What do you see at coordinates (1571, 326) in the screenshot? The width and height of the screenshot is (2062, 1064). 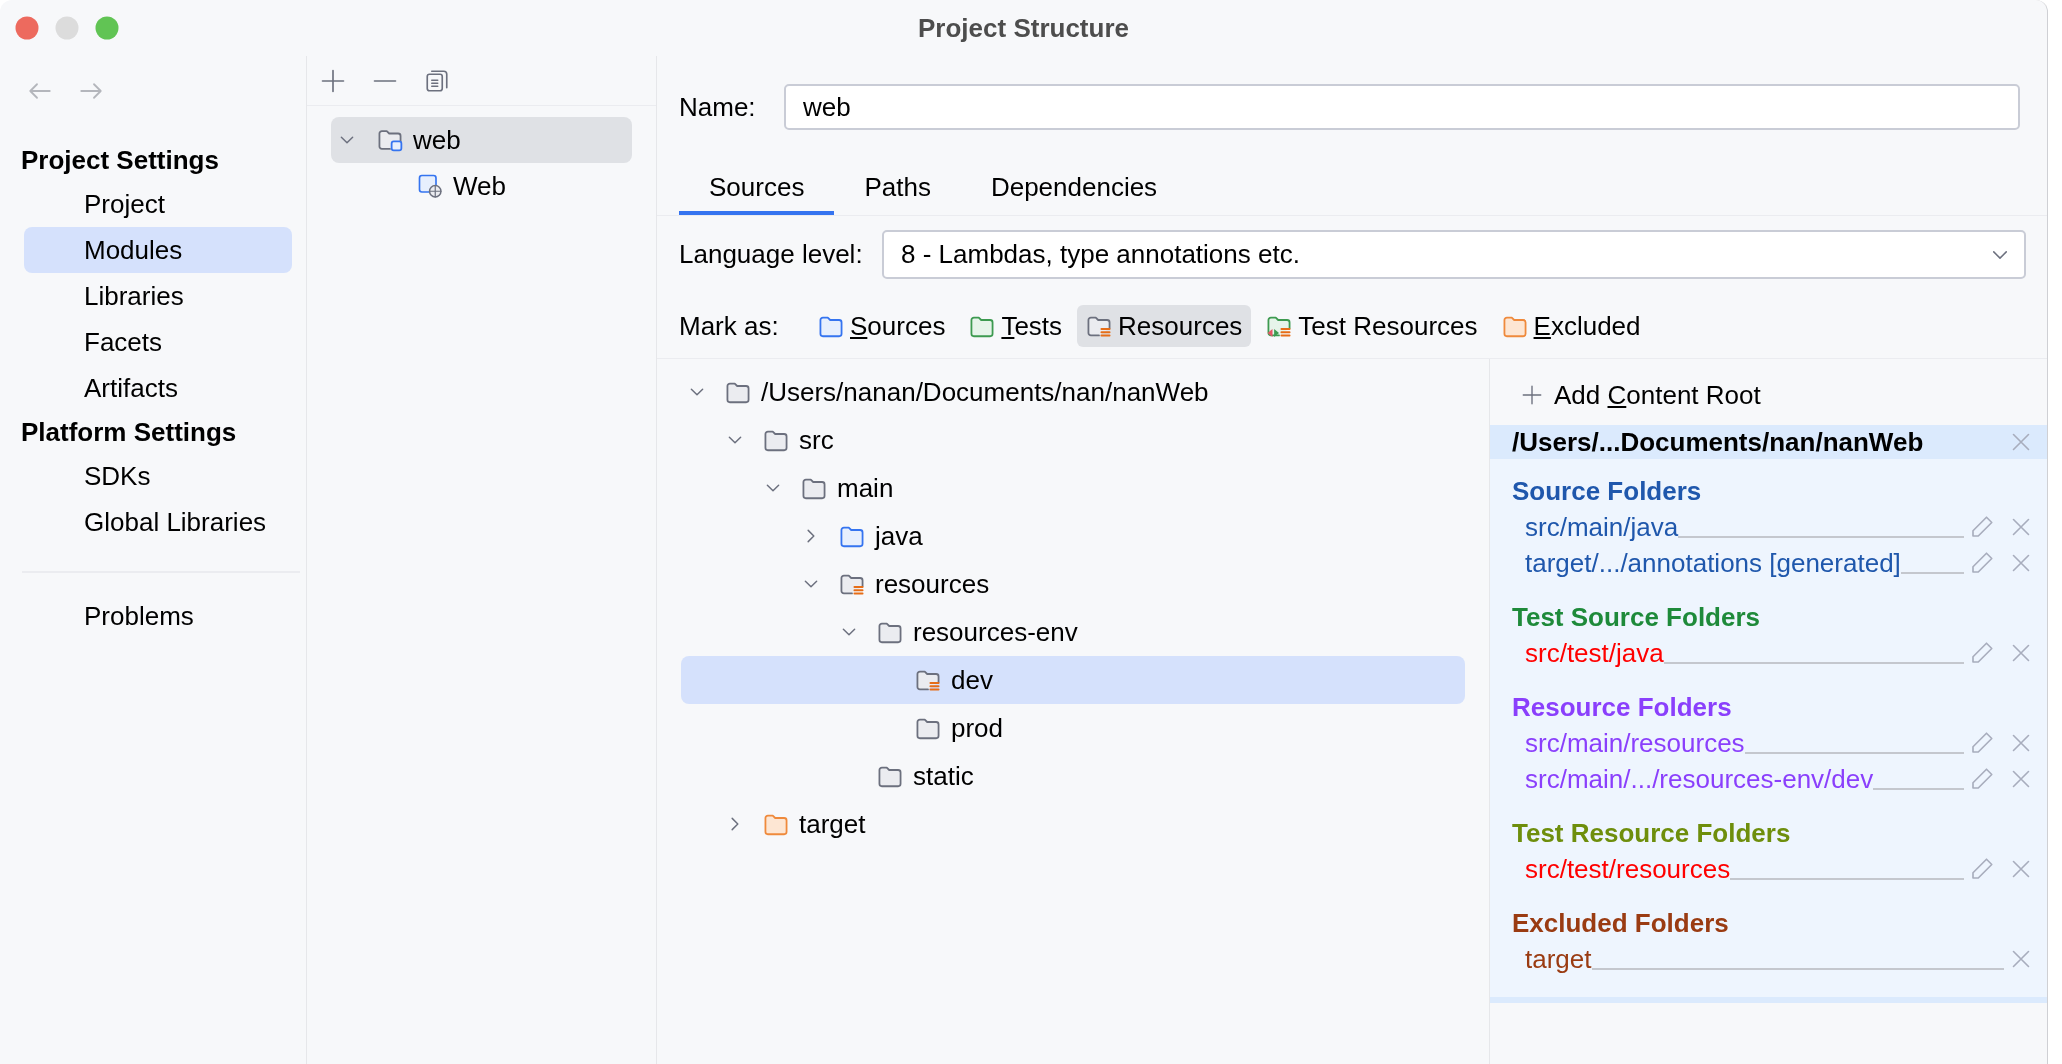 I see `mark-as-button: Excluded` at bounding box center [1571, 326].